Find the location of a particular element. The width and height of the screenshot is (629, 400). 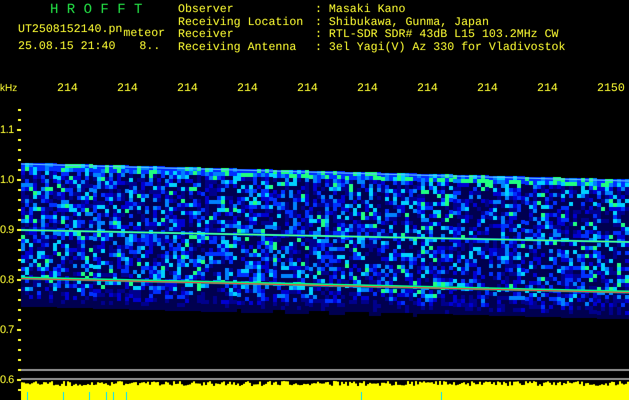

axis-tick-label: 0.8 is located at coordinates (7, 280).